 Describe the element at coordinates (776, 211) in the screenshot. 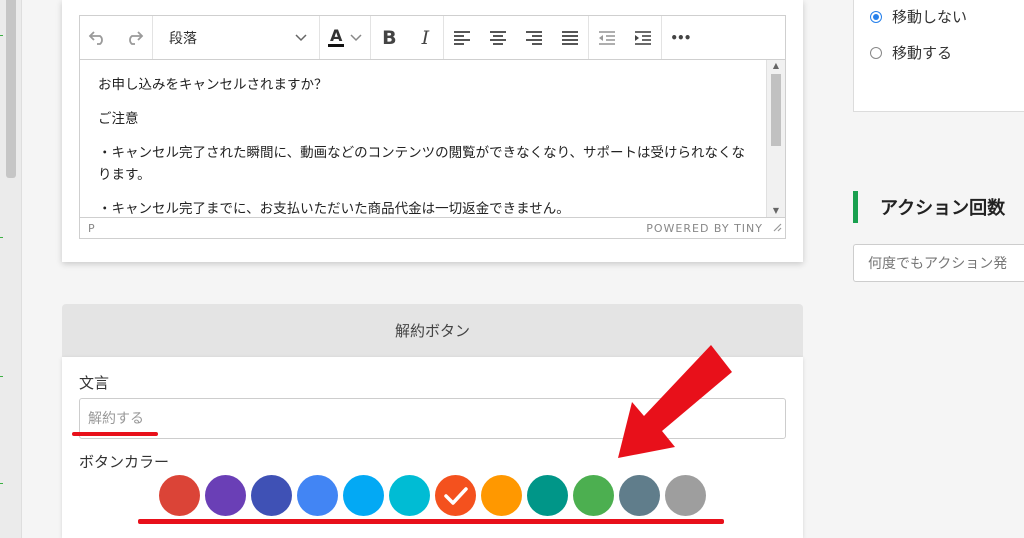

I see `scroll-down-icon: ▼` at that location.